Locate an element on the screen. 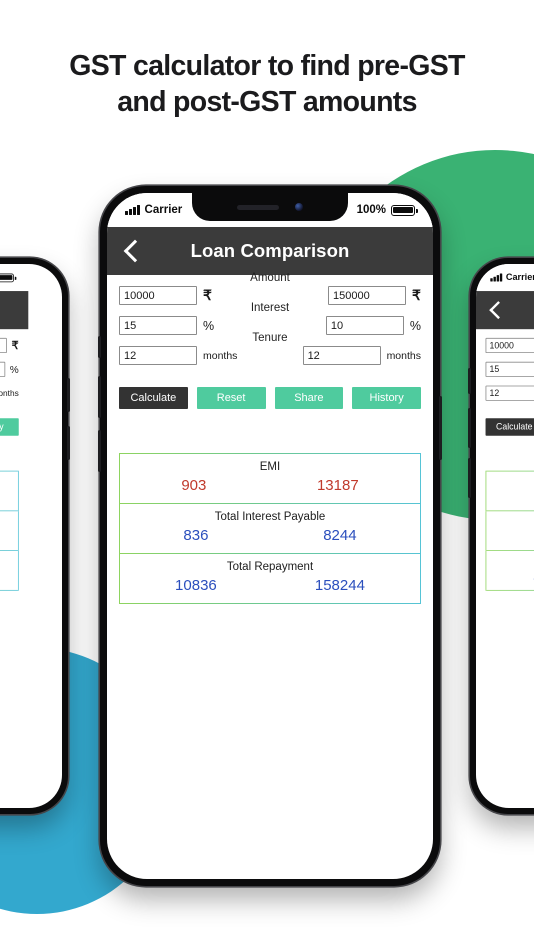 Image resolution: width=534 pixels, height=950 pixels. app-body-right: Amount ₹ ₹ Interest is located at coordinates (505, 464).